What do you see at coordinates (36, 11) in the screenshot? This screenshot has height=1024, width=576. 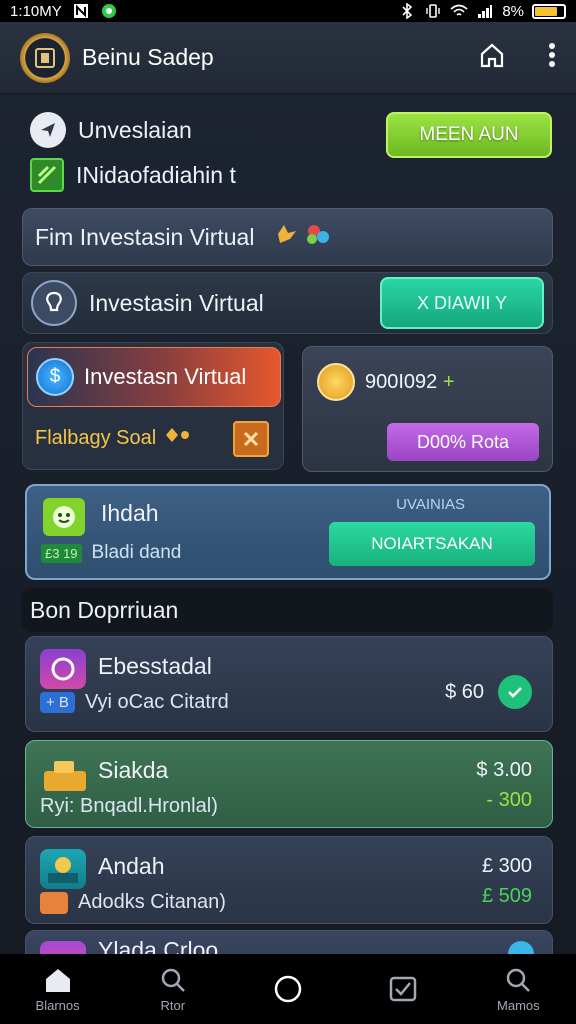 I see `status-time: 1:10MY` at bounding box center [36, 11].